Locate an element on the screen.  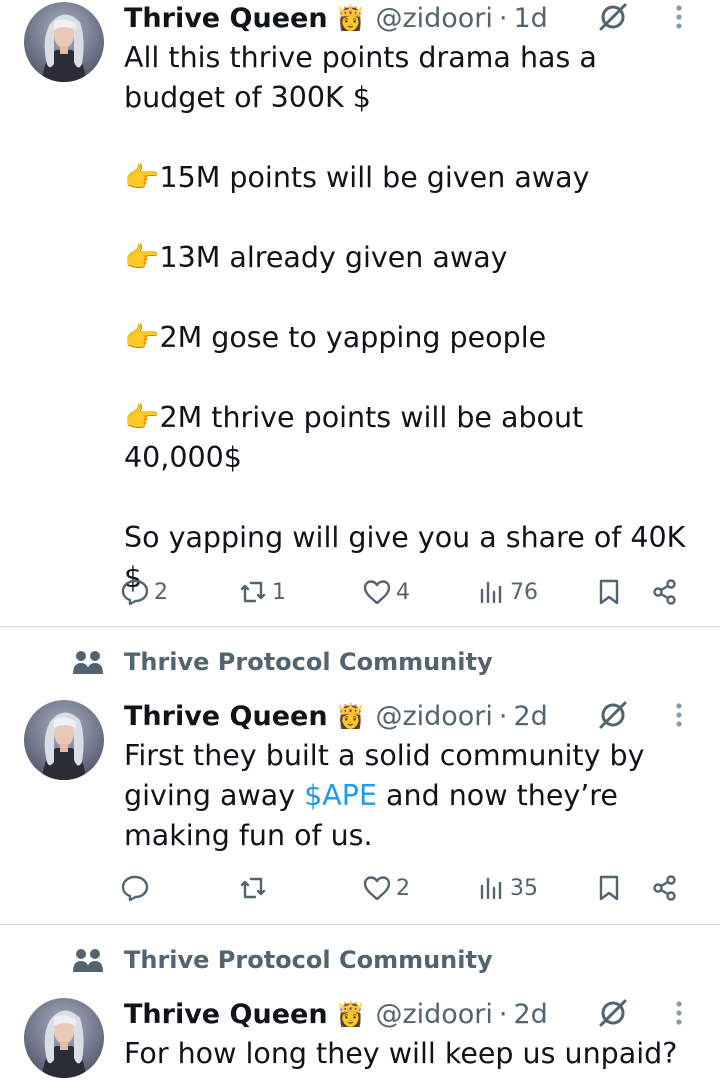
repost-button: 1 is located at coordinates (262, 592).